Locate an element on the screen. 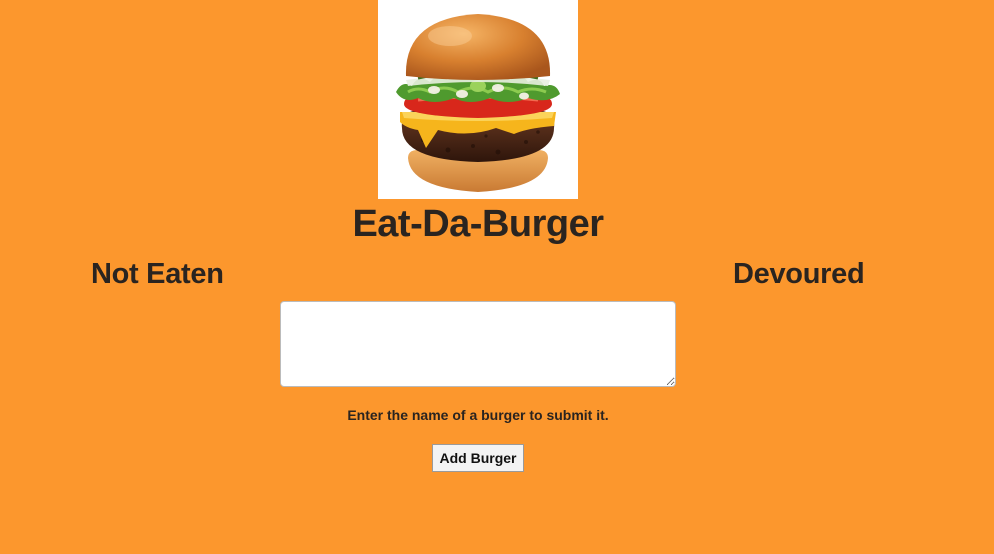 The width and height of the screenshot is (994, 554). input-hint: Enter the name of a burger to submit it. is located at coordinates (478, 415).